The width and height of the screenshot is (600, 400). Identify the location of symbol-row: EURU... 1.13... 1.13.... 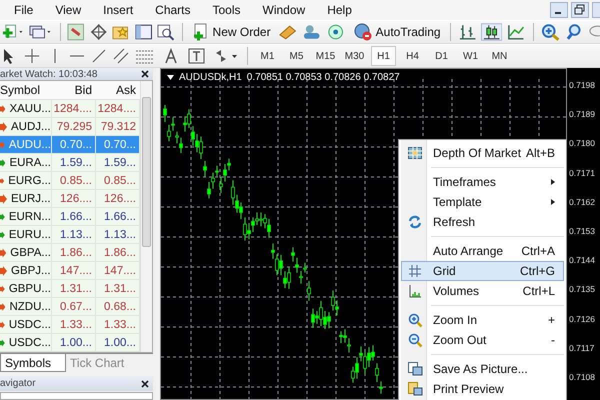
(70, 235).